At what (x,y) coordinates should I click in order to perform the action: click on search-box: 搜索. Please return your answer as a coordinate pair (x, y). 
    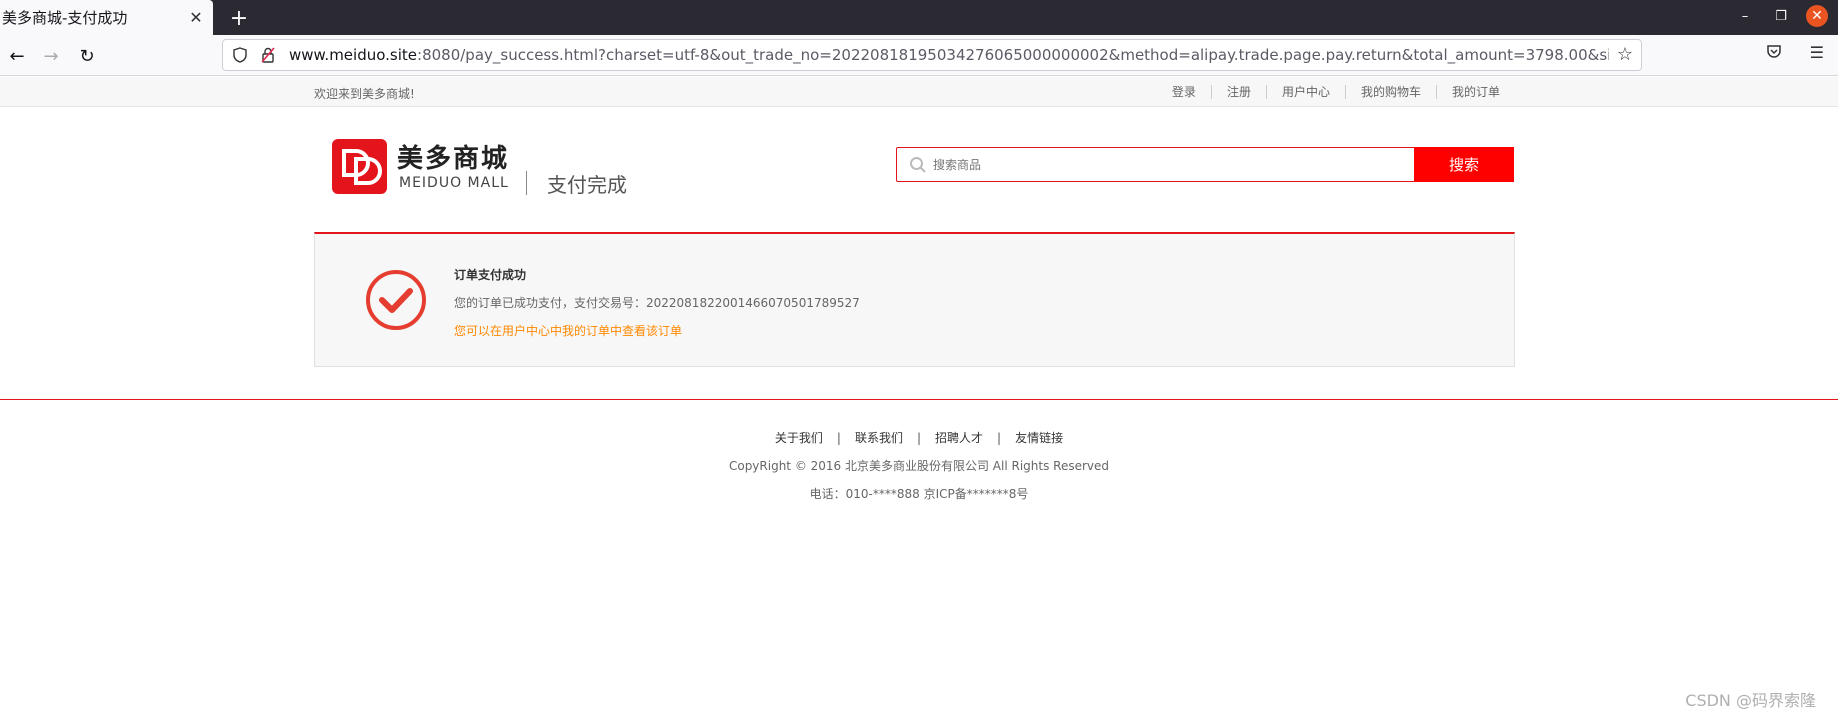
    Looking at the image, I should click on (1205, 164).